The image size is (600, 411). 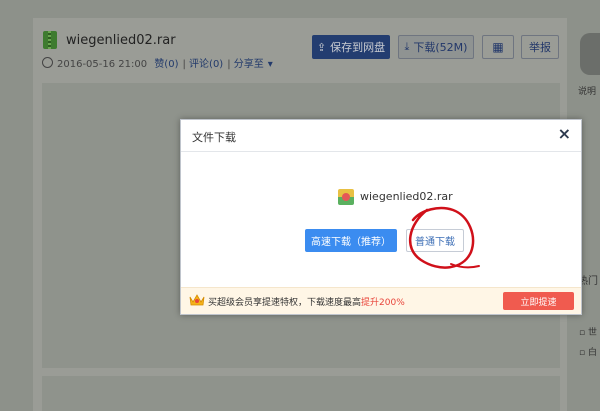 What do you see at coordinates (381, 136) in the screenshot?
I see `dialog-header: 文件下载 ×` at bounding box center [381, 136].